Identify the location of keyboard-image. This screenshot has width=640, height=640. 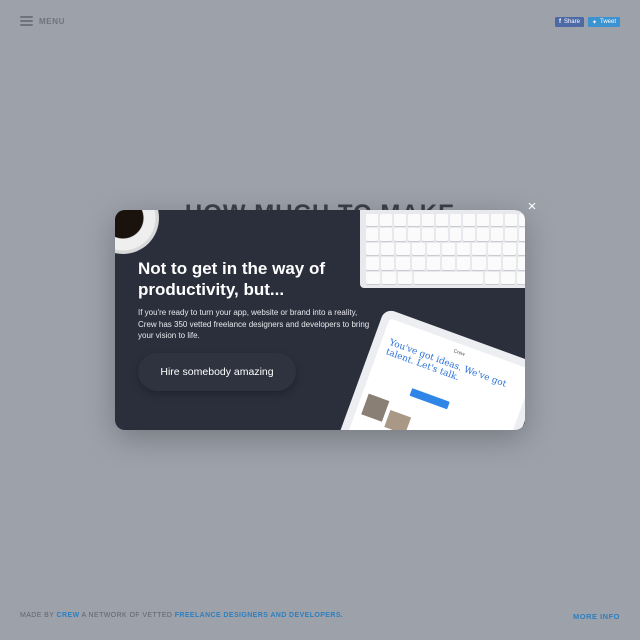
(442, 249).